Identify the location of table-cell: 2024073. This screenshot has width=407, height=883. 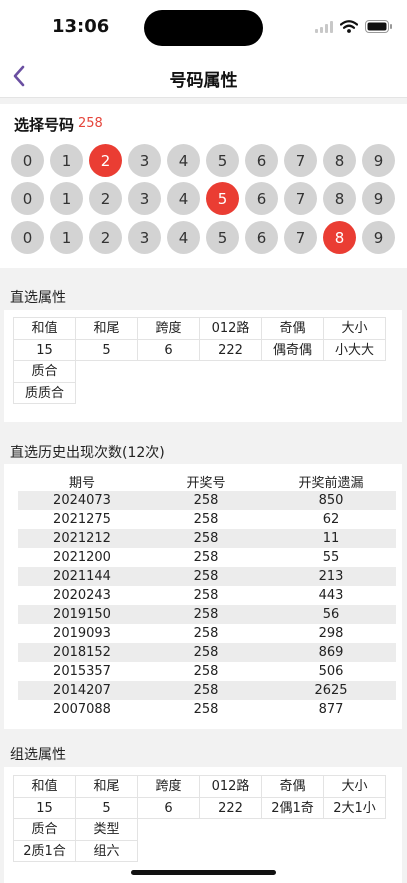
(82, 500).